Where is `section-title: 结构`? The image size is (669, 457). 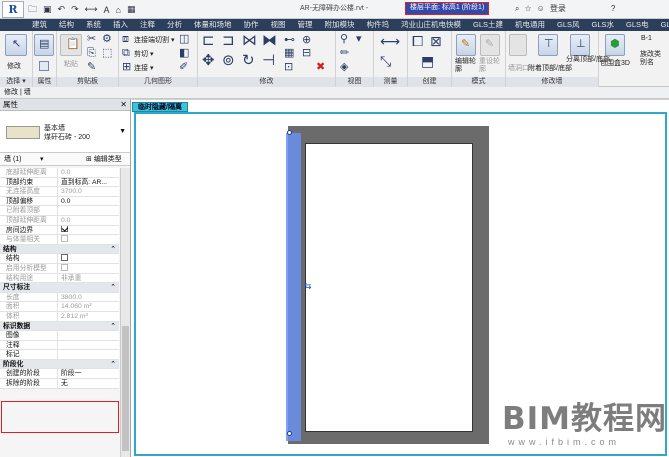
section-title: 结构 is located at coordinates (59, 249).